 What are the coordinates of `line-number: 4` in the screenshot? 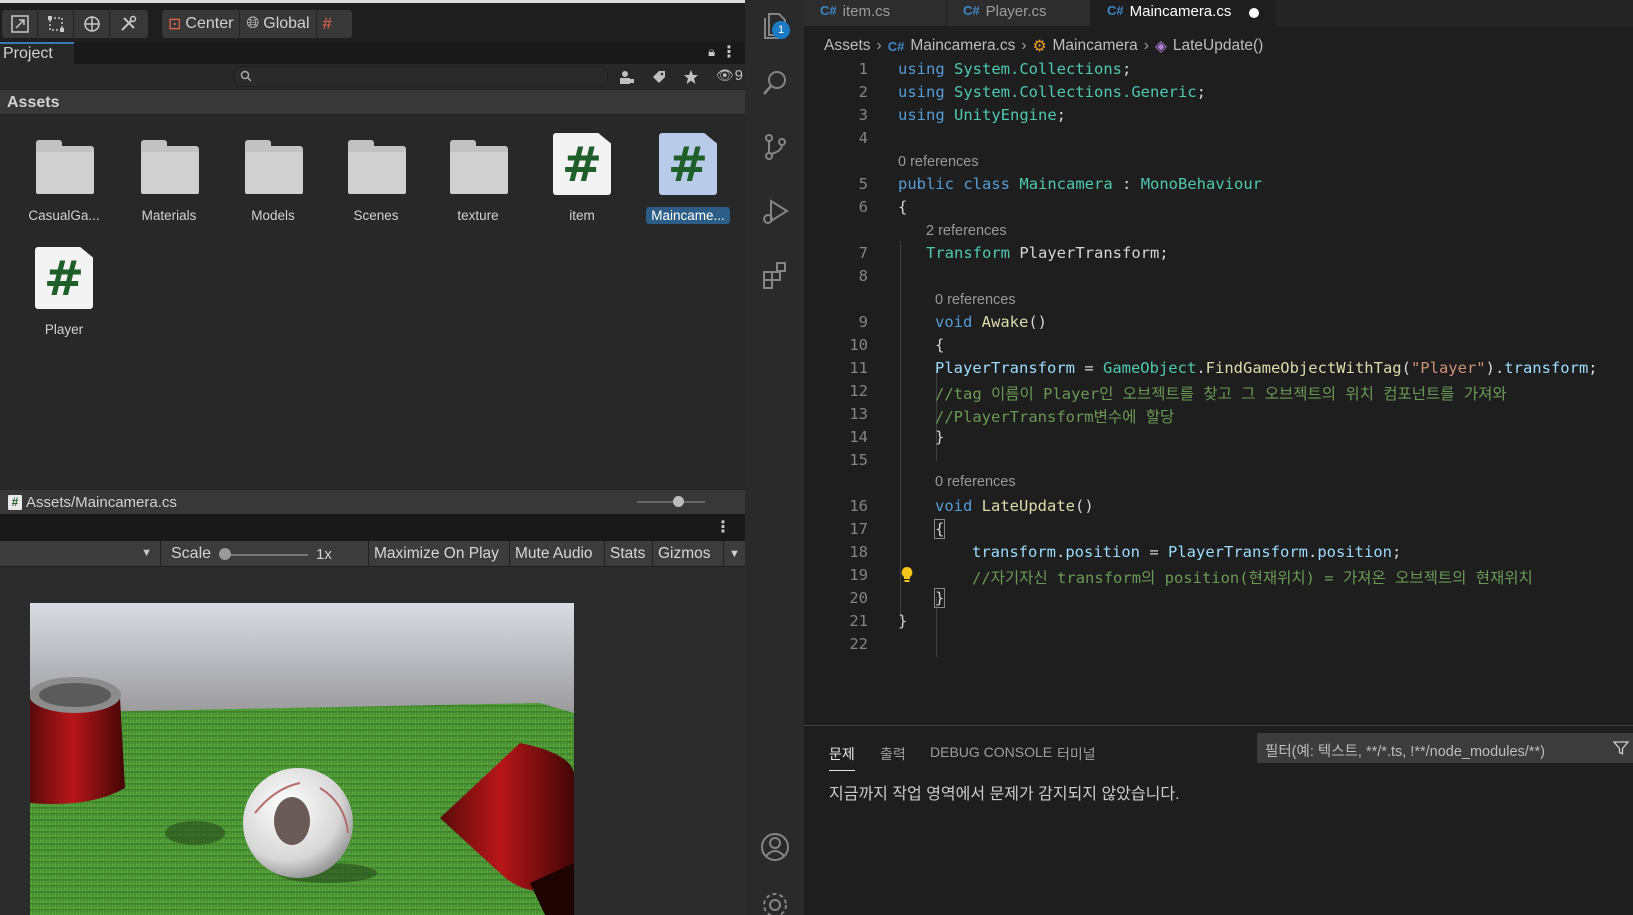 It's located at (863, 138).